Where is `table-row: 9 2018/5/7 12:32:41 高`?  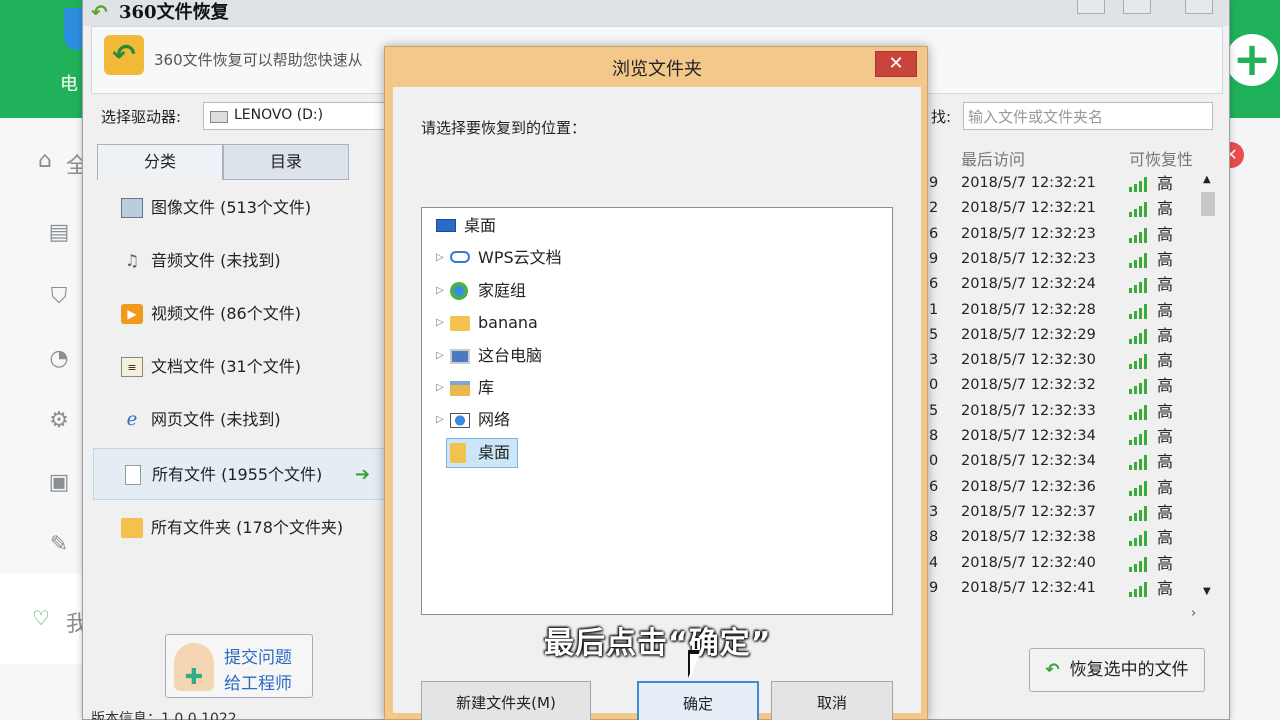 table-row: 9 2018/5/7 12:32:41 高 is located at coordinates (1065, 588).